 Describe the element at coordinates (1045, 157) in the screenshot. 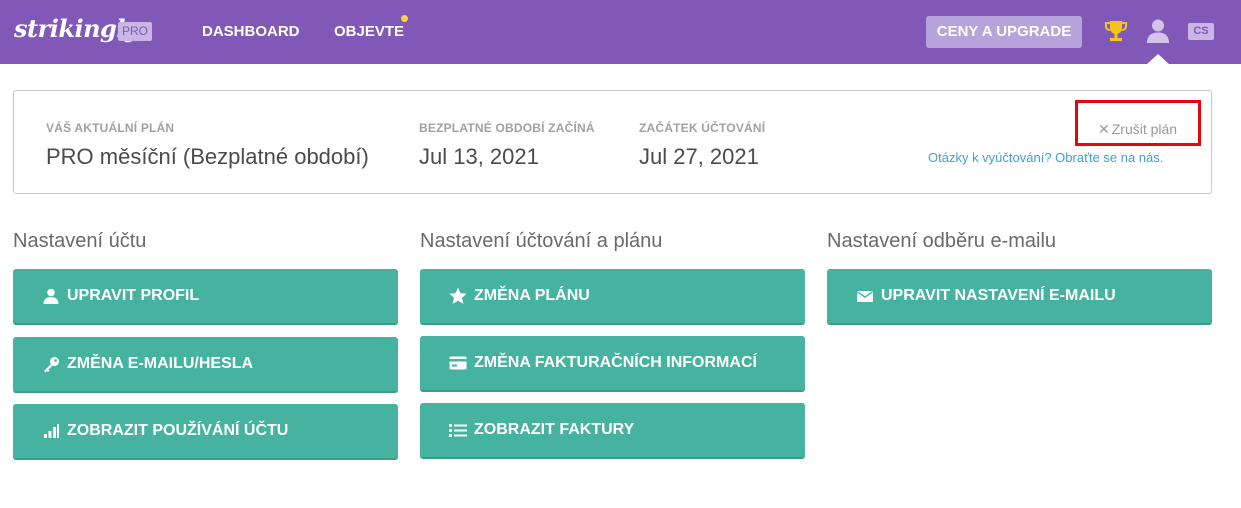

I see `billing-contact-link: Otázky k vyúčtování? Obraťte se na nás.` at that location.